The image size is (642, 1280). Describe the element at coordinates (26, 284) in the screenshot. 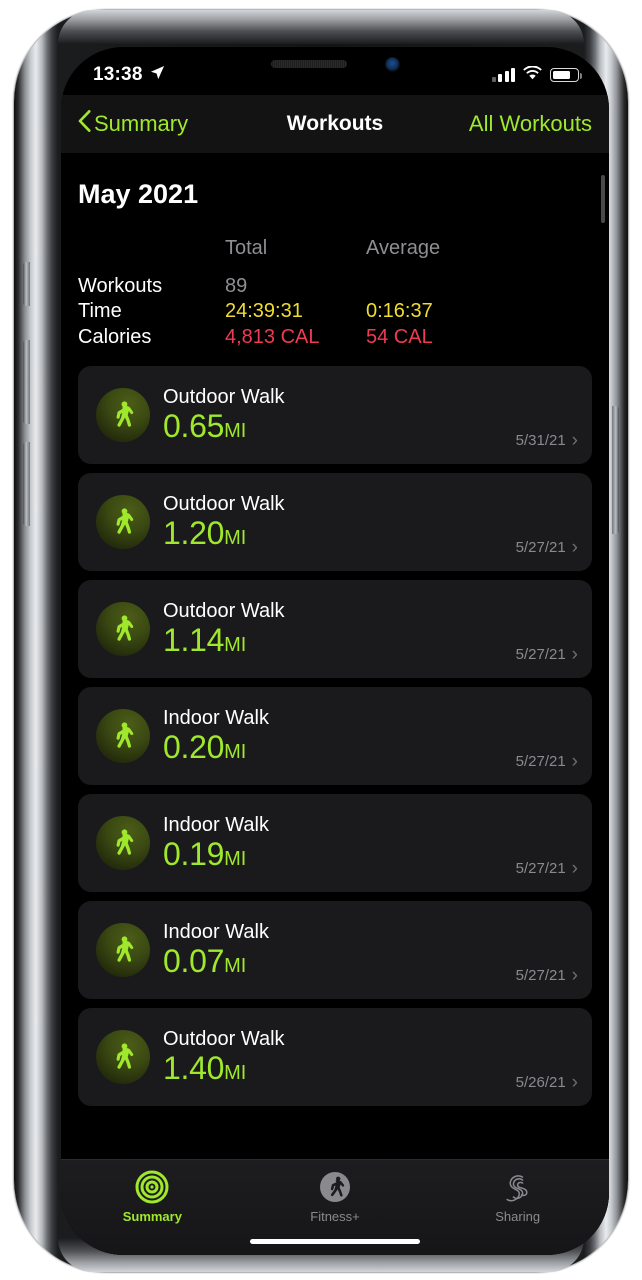

I see `mute-switch-button` at that location.